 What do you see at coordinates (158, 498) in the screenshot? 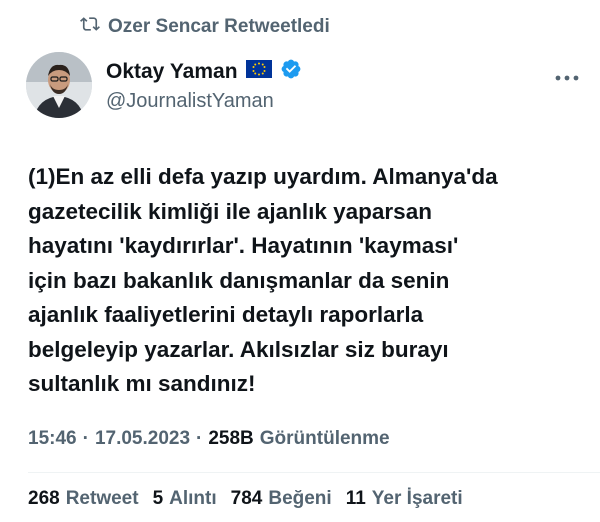
I see `quotes-count: 5` at bounding box center [158, 498].